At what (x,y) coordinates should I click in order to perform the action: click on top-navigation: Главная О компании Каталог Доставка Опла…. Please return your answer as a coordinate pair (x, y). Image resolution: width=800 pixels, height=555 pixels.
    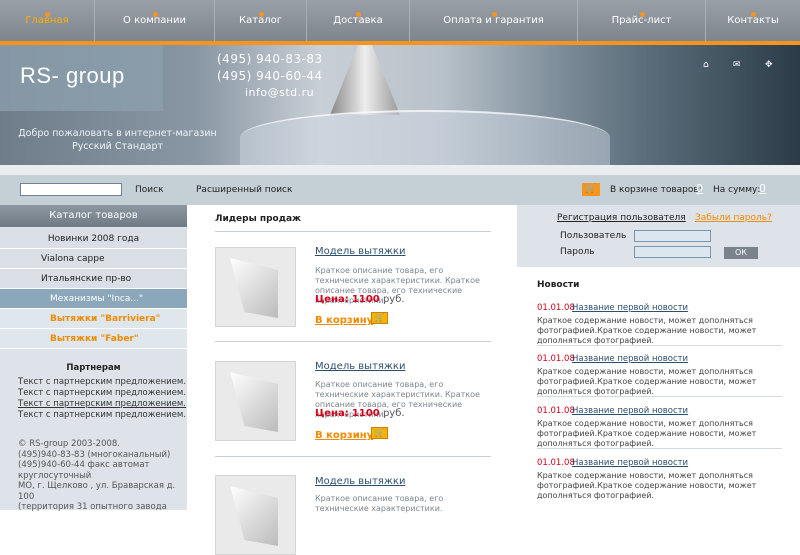
    Looking at the image, I should click on (400, 22).